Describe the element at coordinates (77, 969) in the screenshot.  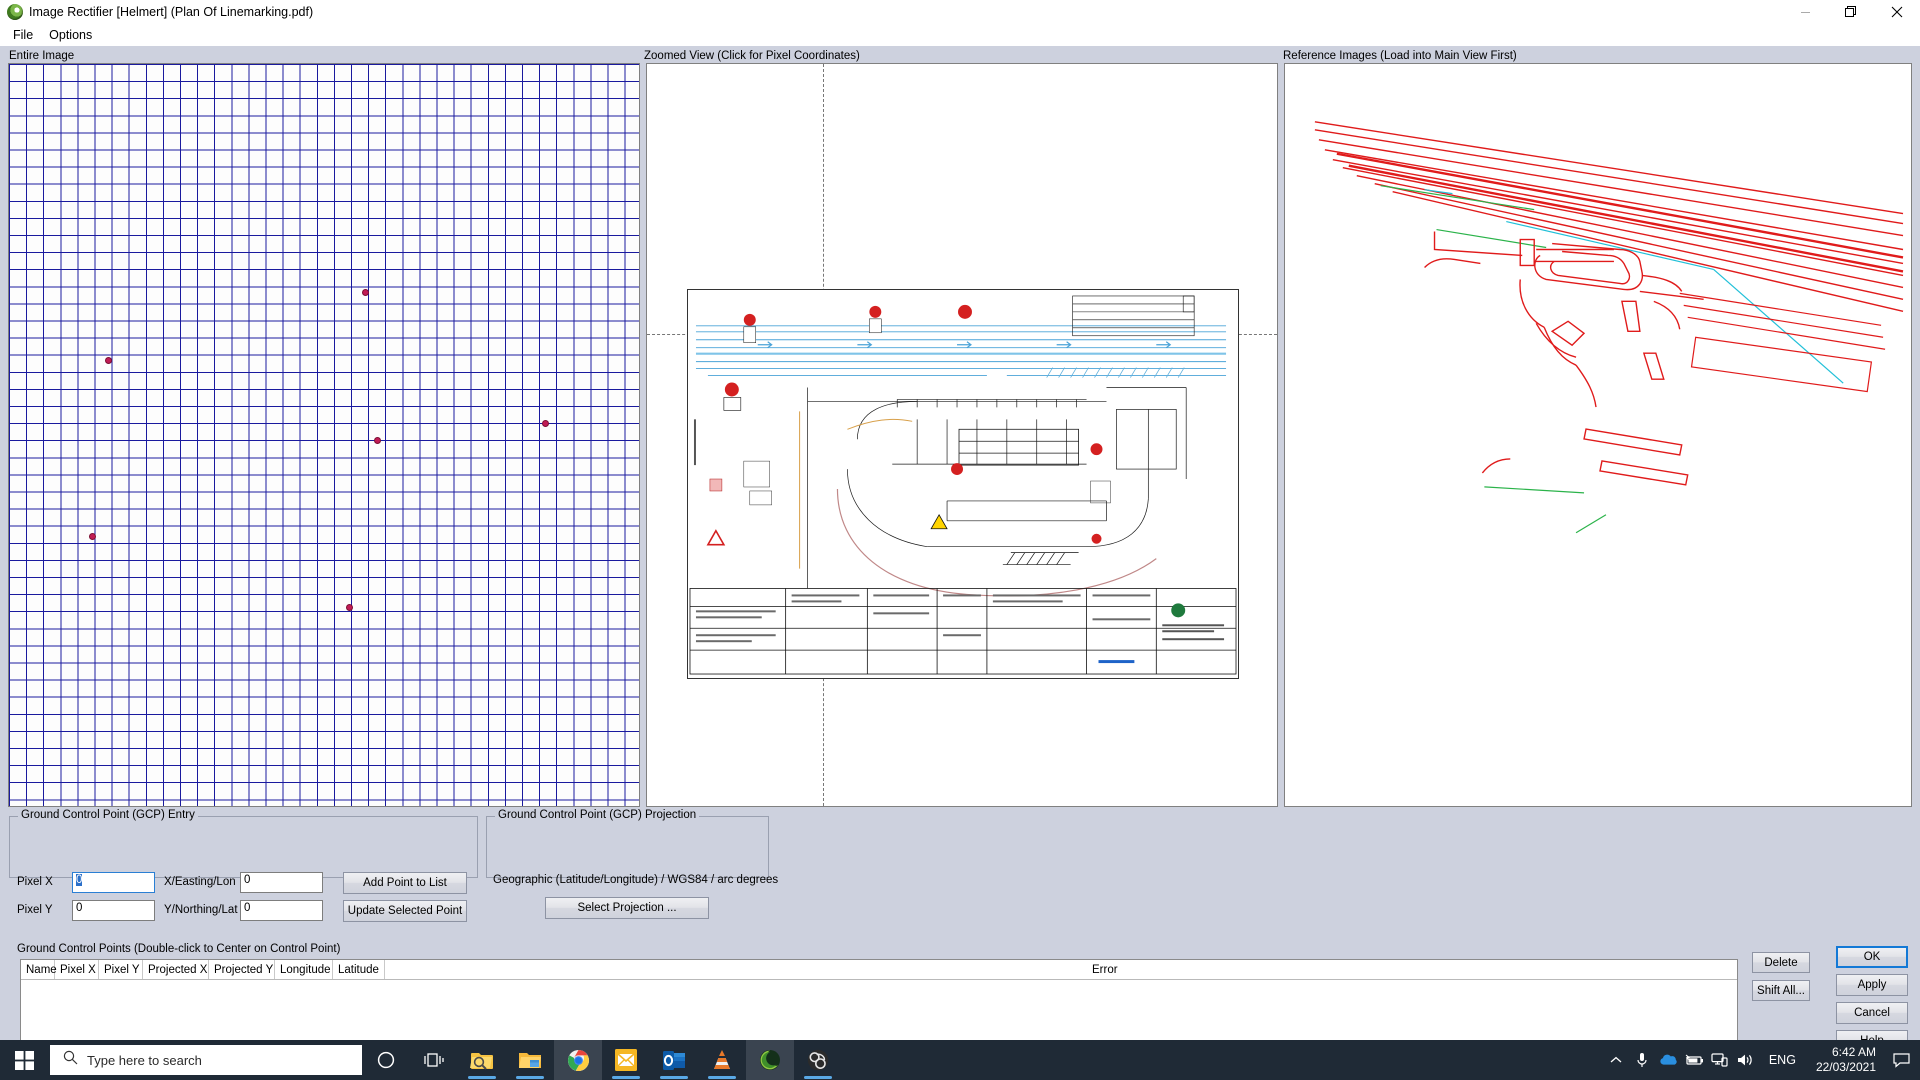
I see `column-pixel-x: Pixel X` at that location.